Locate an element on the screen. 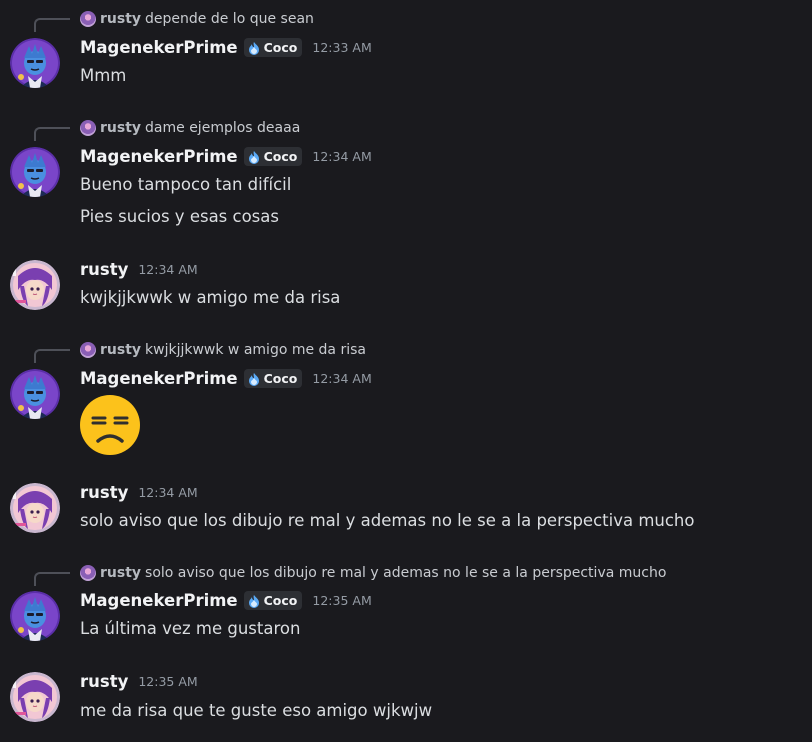  reply-text: dame ejemplos deaaa is located at coordinates (223, 128).